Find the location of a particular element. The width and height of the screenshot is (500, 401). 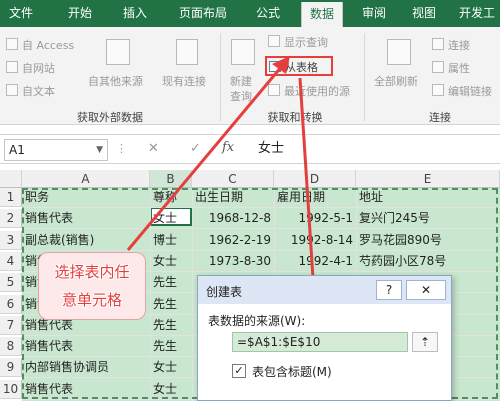

collapse-range-button: ⇡ is located at coordinates (425, 342).